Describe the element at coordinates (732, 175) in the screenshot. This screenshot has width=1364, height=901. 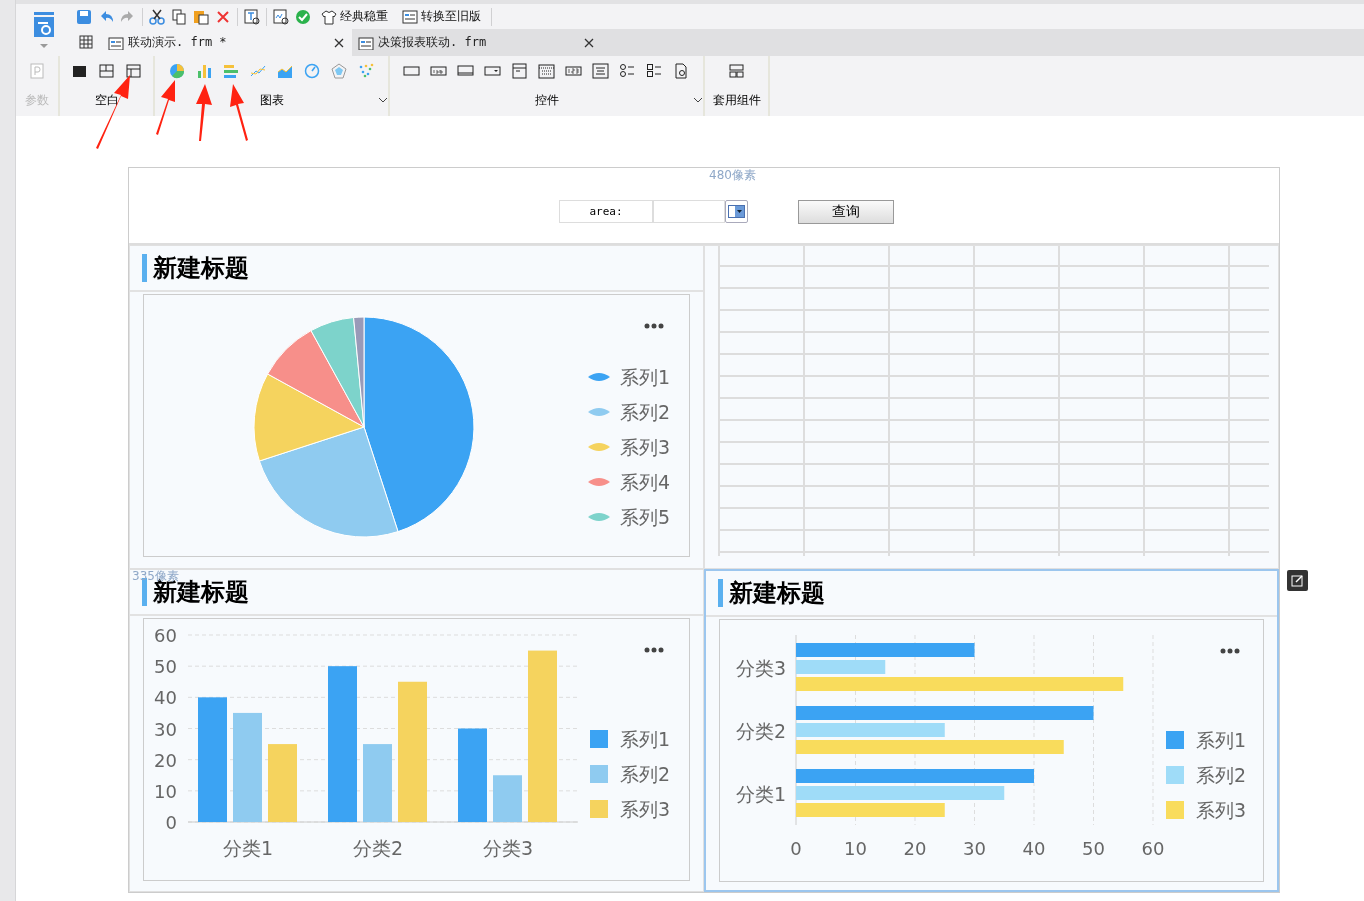
I see `width-hint: 480像素` at that location.